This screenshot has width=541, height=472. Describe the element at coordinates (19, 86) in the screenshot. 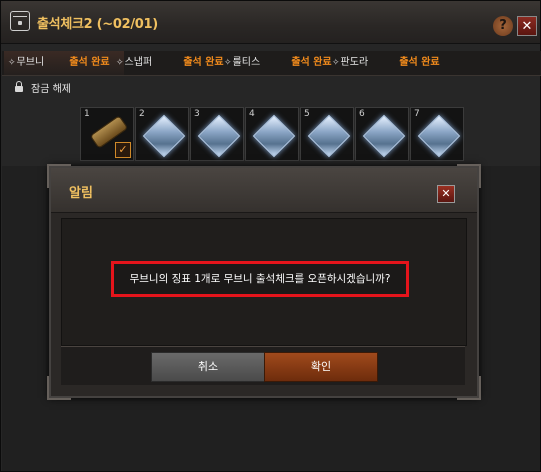

I see `lock-icon` at that location.